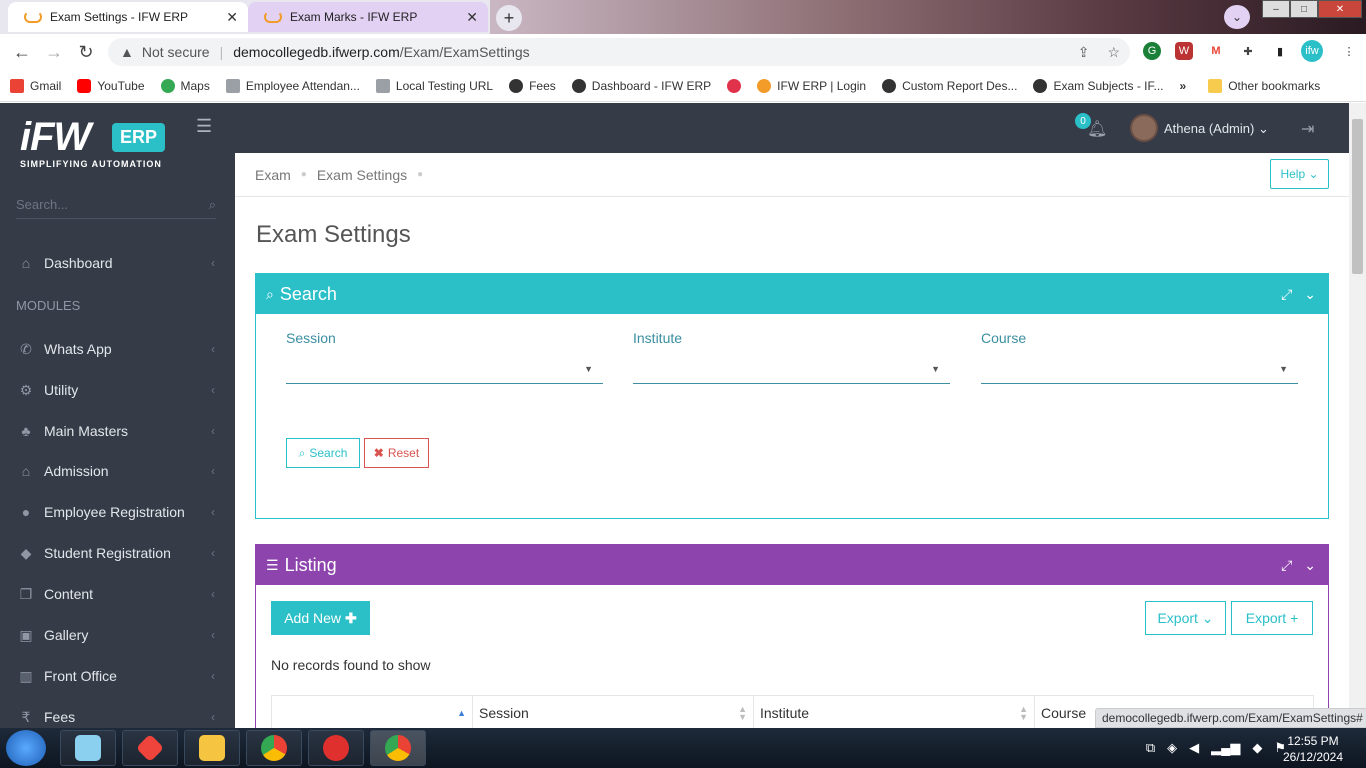  I want to click on institute-field: Institute ▼, so click(791, 357).